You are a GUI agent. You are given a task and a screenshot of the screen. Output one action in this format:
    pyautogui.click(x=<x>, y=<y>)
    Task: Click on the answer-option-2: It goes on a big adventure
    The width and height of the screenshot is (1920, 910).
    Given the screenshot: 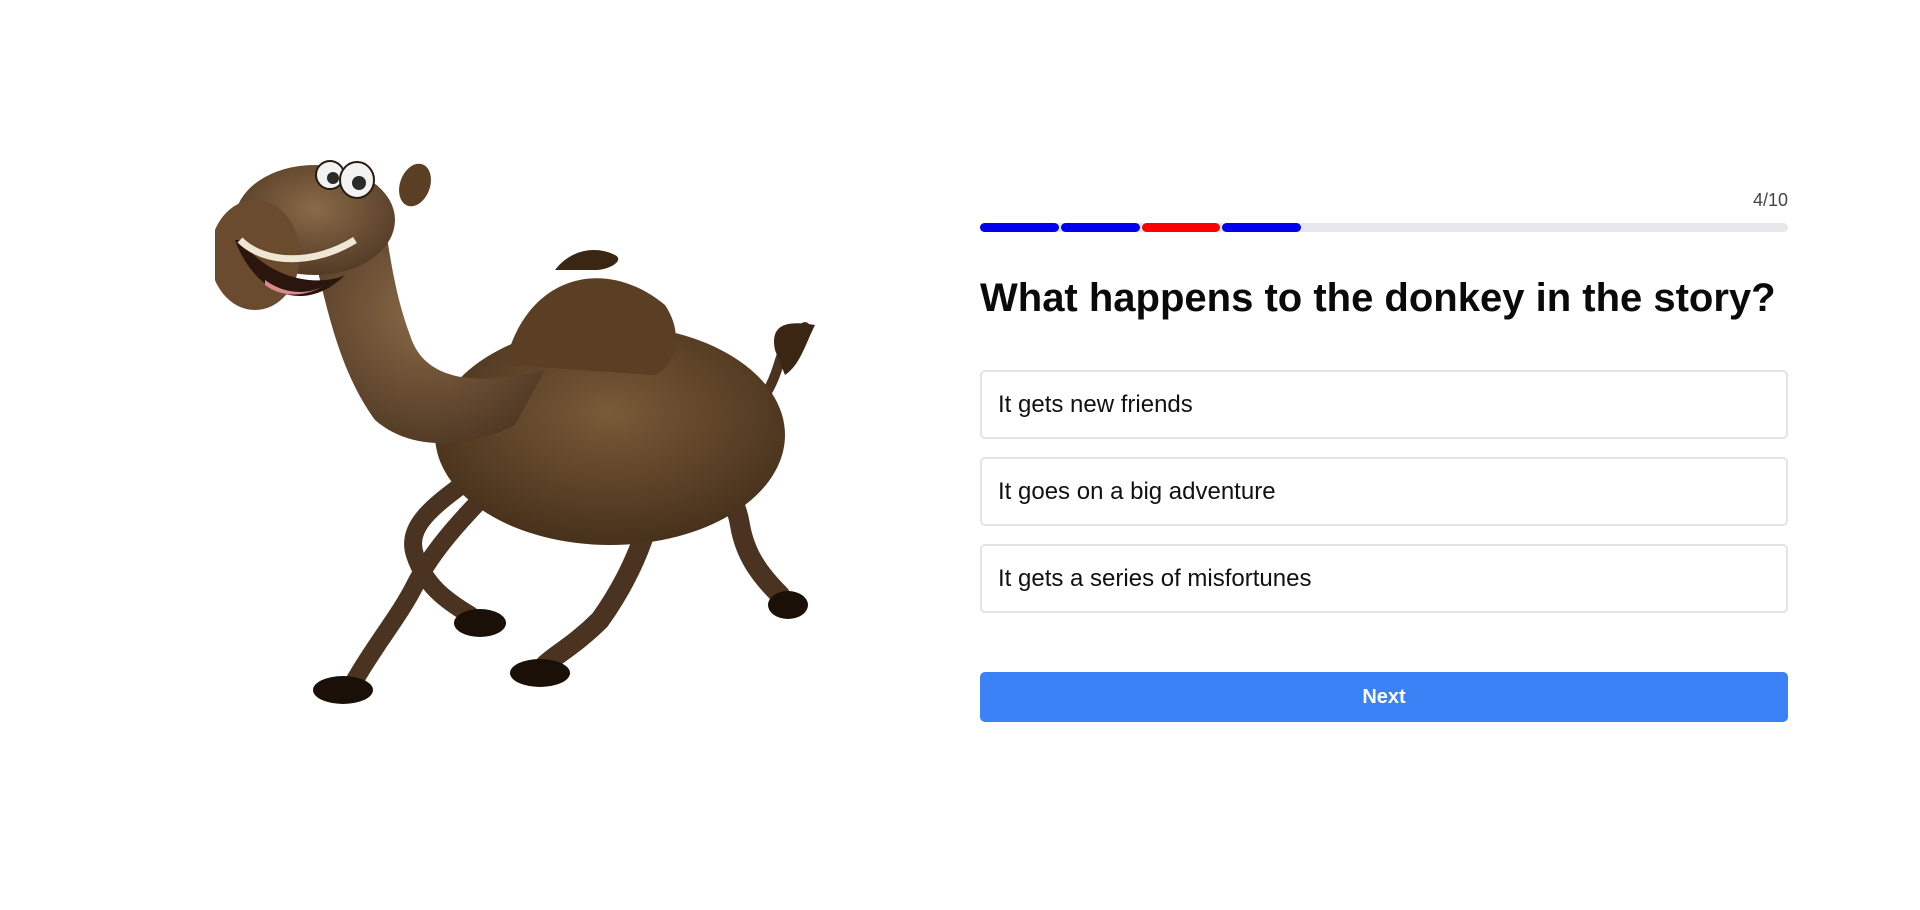 What is the action you would take?
    pyautogui.click(x=1384, y=491)
    